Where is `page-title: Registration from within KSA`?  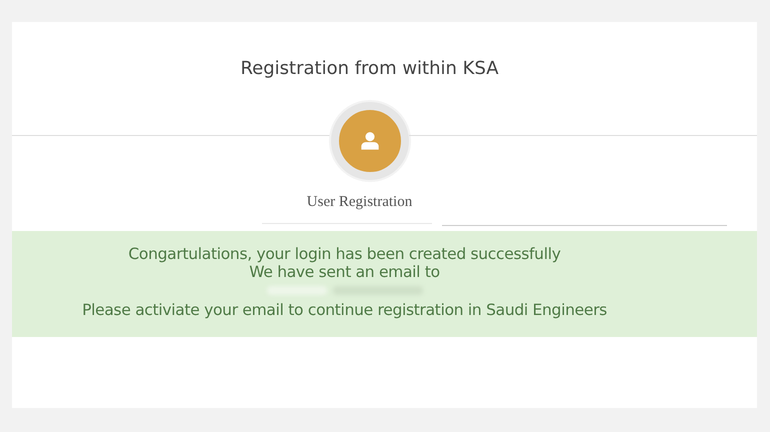
page-title: Registration from within KSA is located at coordinates (369, 68).